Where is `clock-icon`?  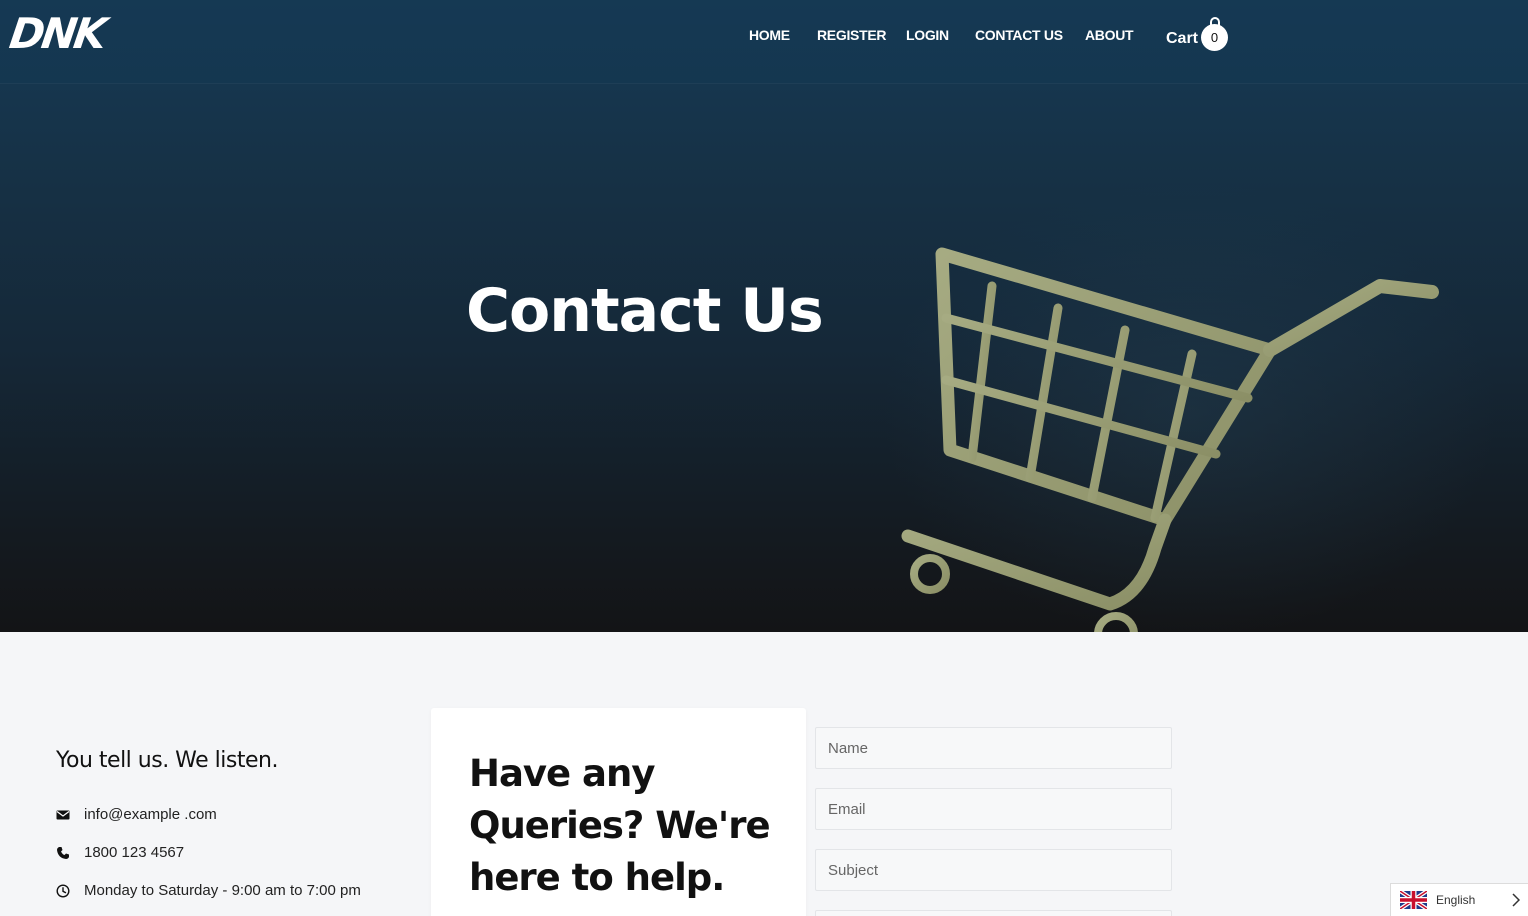 clock-icon is located at coordinates (63, 890).